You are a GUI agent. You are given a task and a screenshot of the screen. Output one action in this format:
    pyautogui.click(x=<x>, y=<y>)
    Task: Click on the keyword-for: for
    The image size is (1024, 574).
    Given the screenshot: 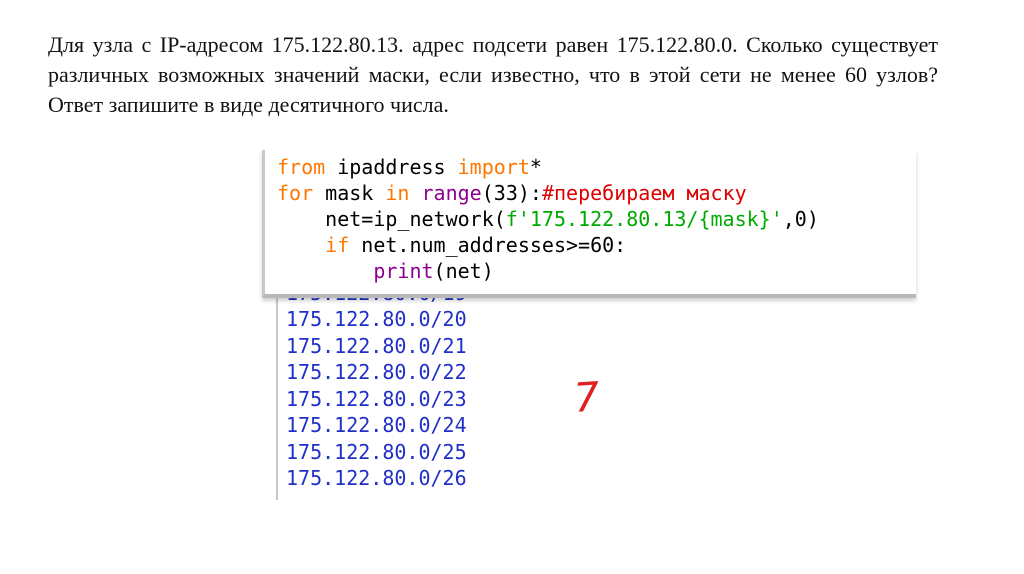 What is the action you would take?
    pyautogui.click(x=295, y=193)
    